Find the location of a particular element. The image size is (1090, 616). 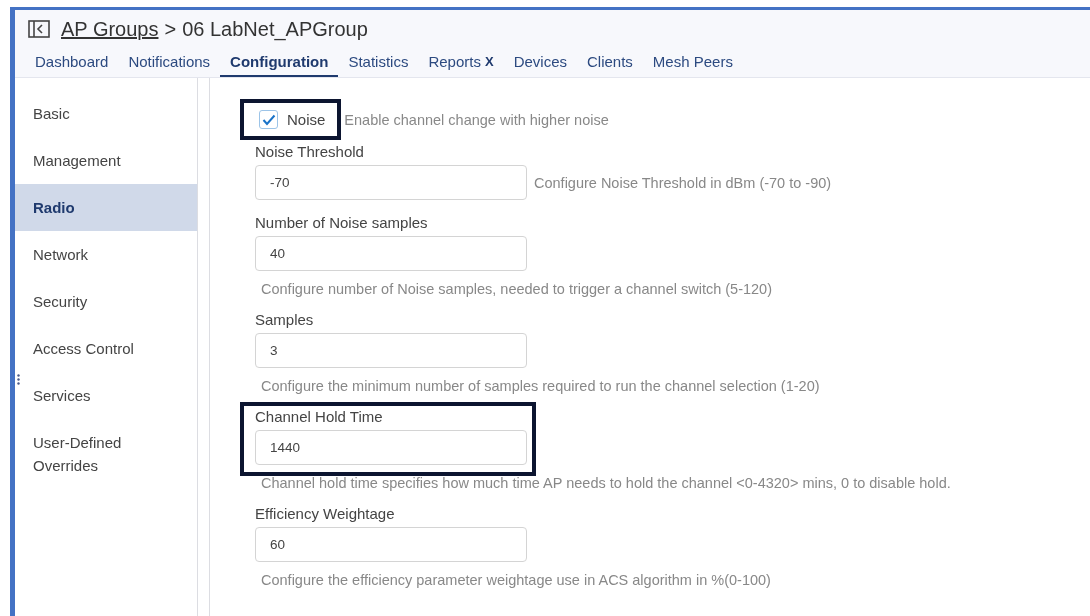

help-text: Configure the efficiency parameter weightage use in ACS algorithm in %(0-100) is located at coordinates (516, 580).